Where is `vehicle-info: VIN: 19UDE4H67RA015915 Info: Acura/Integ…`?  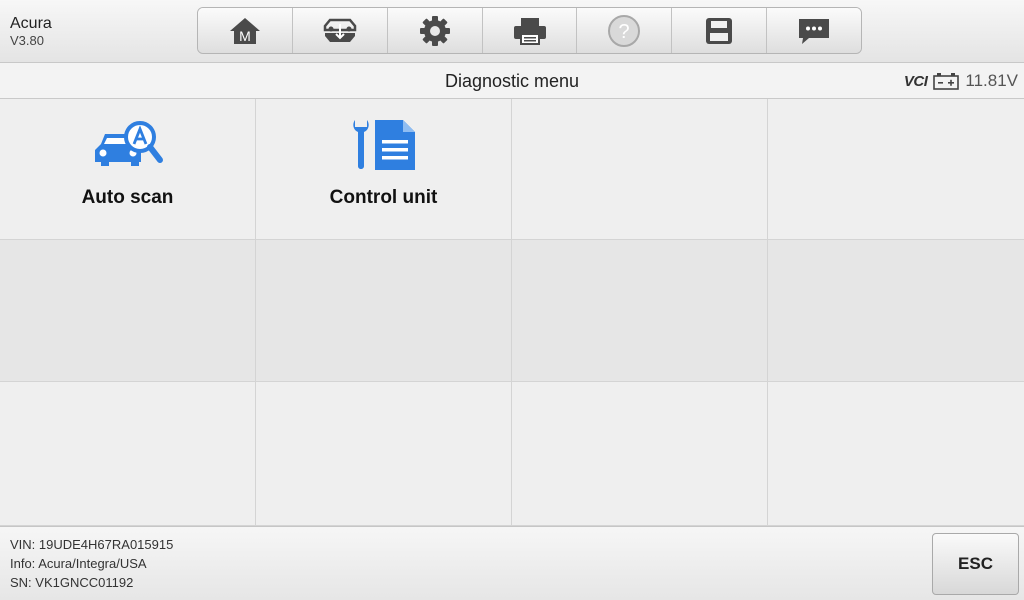
vehicle-info: VIN: 19UDE4H67RA015915 Info: Acura/Integ… is located at coordinates (91, 563).